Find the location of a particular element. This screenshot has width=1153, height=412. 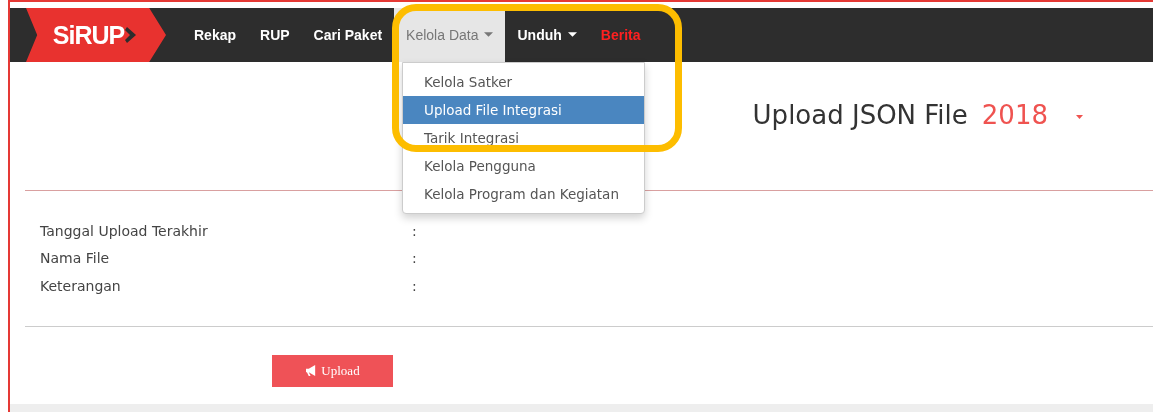

page-title: Upload JSON File is located at coordinates (860, 115).